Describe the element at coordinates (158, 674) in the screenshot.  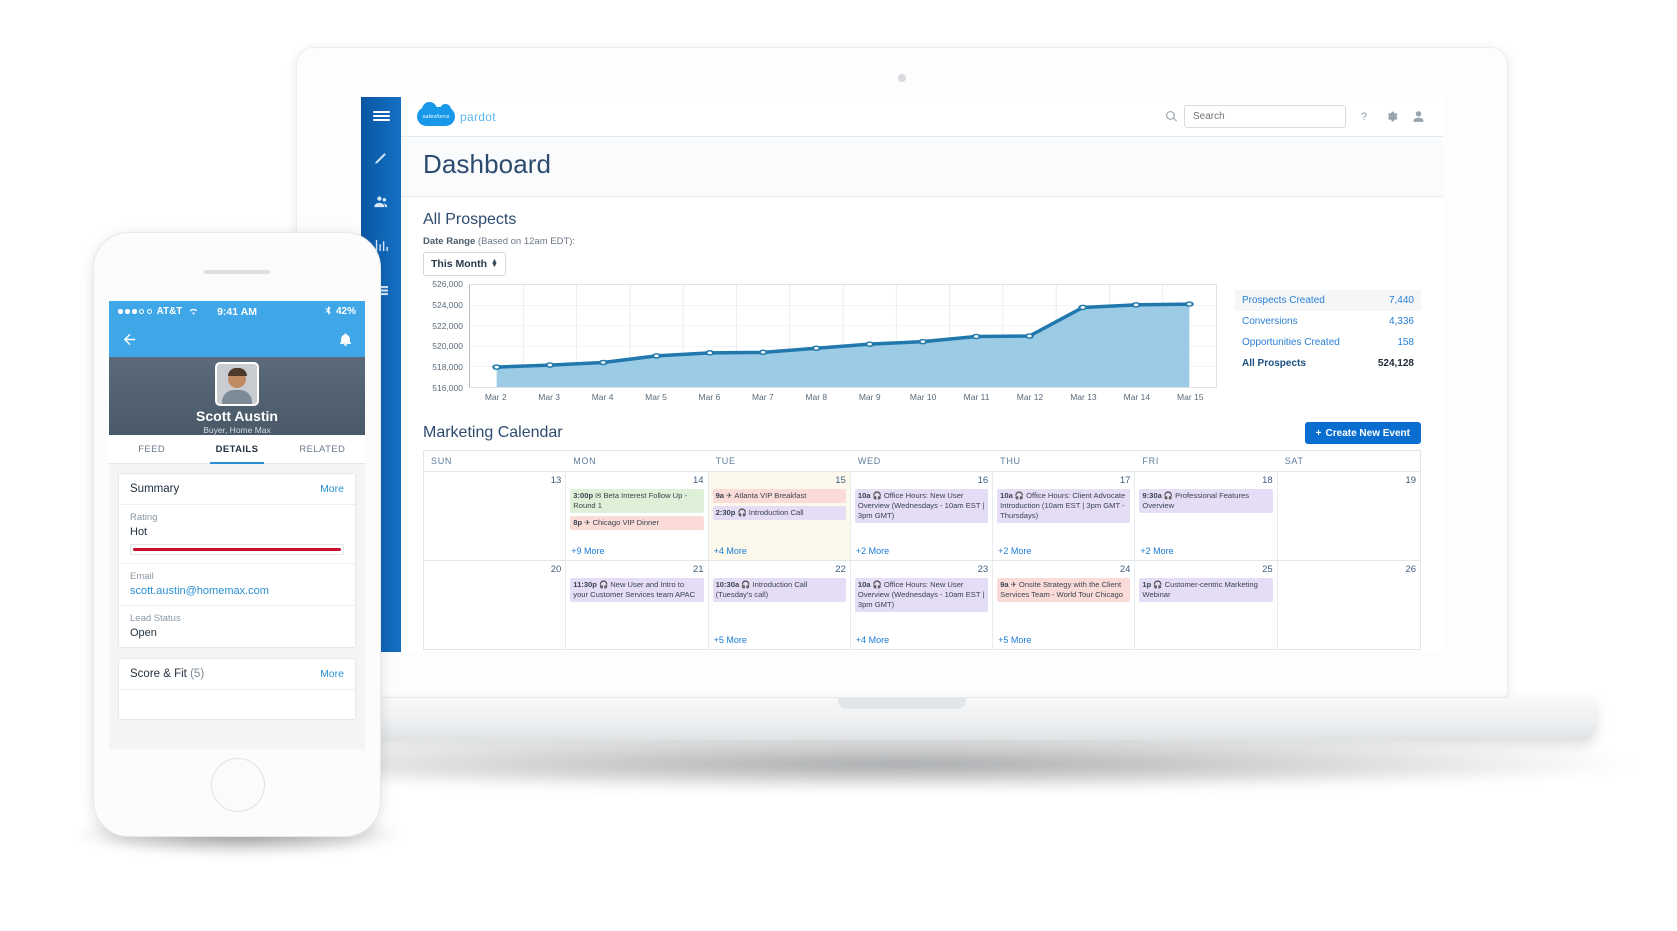
I see `score-fit-title-text: Score & Fit` at that location.